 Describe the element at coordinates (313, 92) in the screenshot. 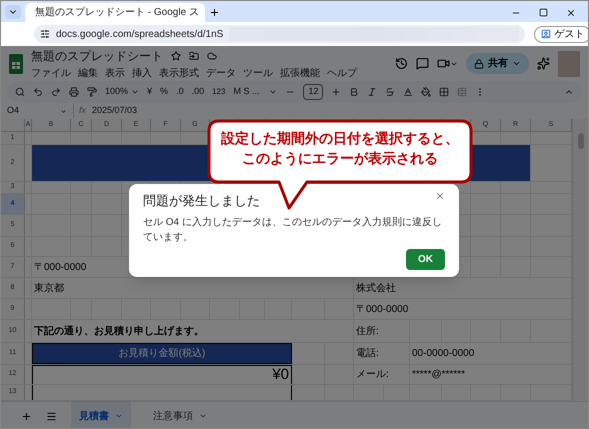

I see `font-size-field: 12` at that location.